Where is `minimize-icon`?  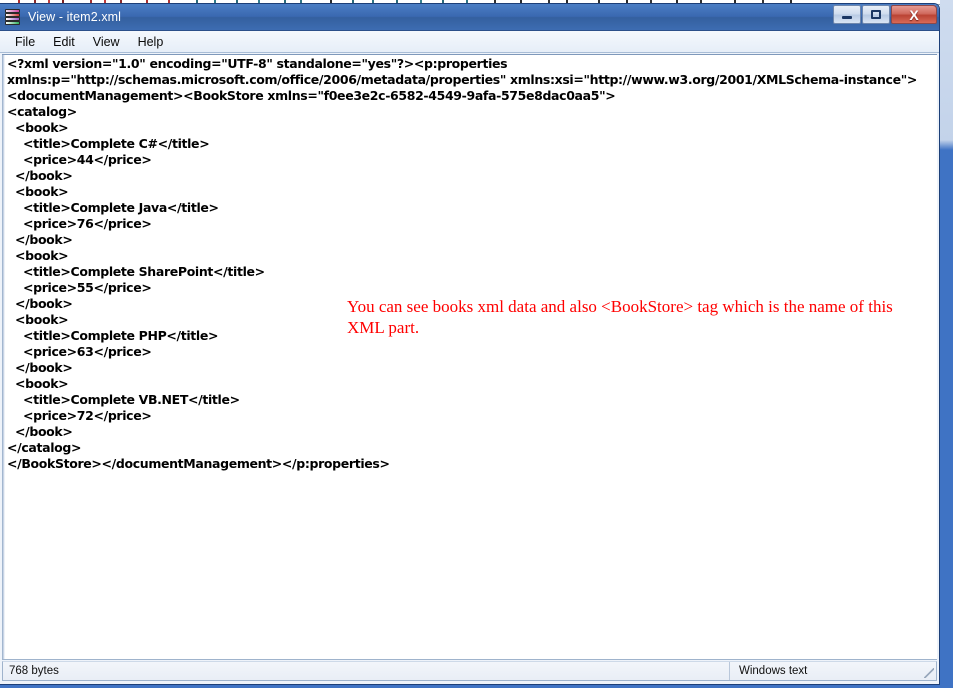 minimize-icon is located at coordinates (847, 17).